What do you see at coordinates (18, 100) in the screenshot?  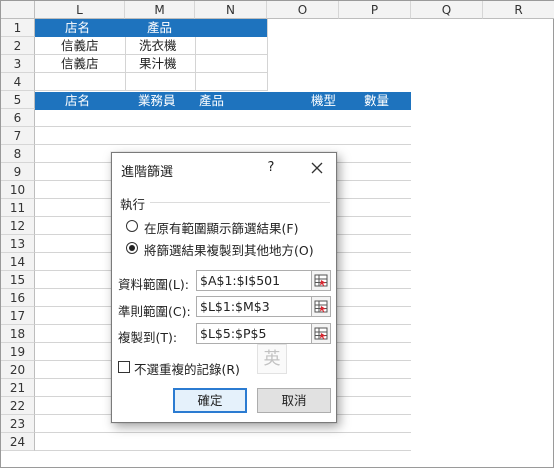 I see `row-header: 5` at bounding box center [18, 100].